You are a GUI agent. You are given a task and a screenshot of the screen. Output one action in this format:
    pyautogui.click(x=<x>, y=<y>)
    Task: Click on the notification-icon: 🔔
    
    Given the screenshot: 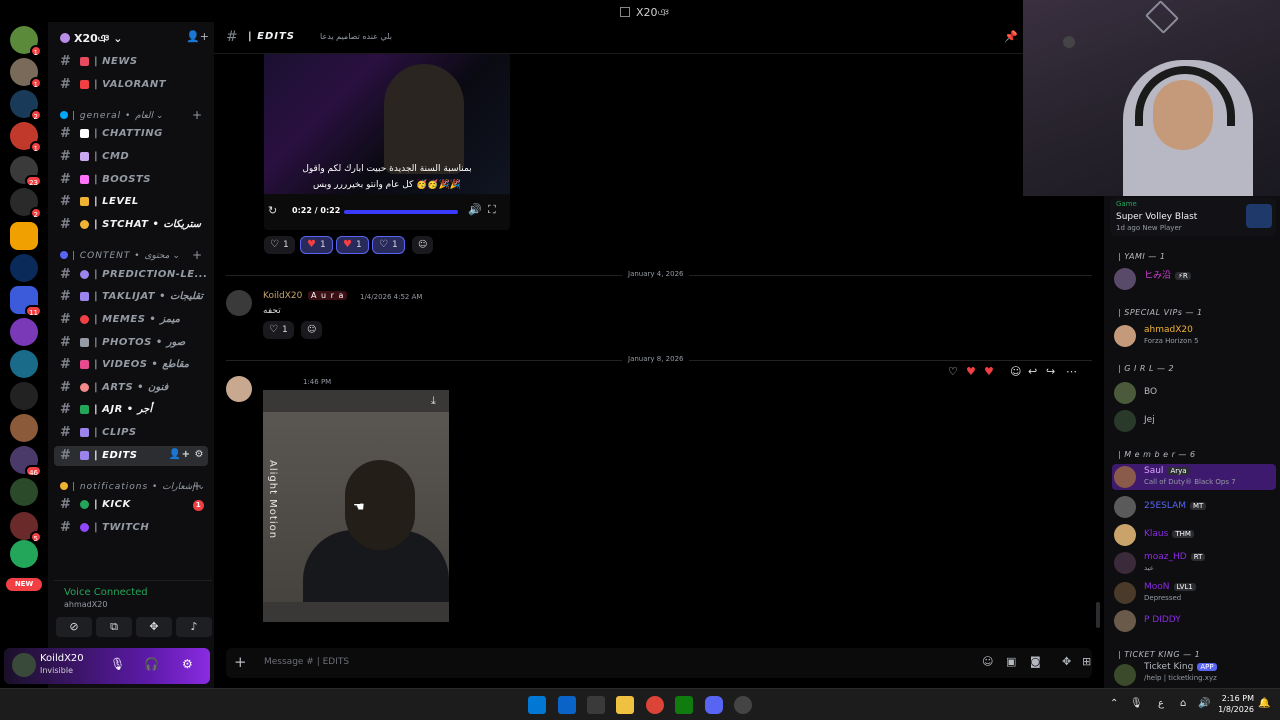 What is the action you would take?
    pyautogui.click(x=1264, y=703)
    